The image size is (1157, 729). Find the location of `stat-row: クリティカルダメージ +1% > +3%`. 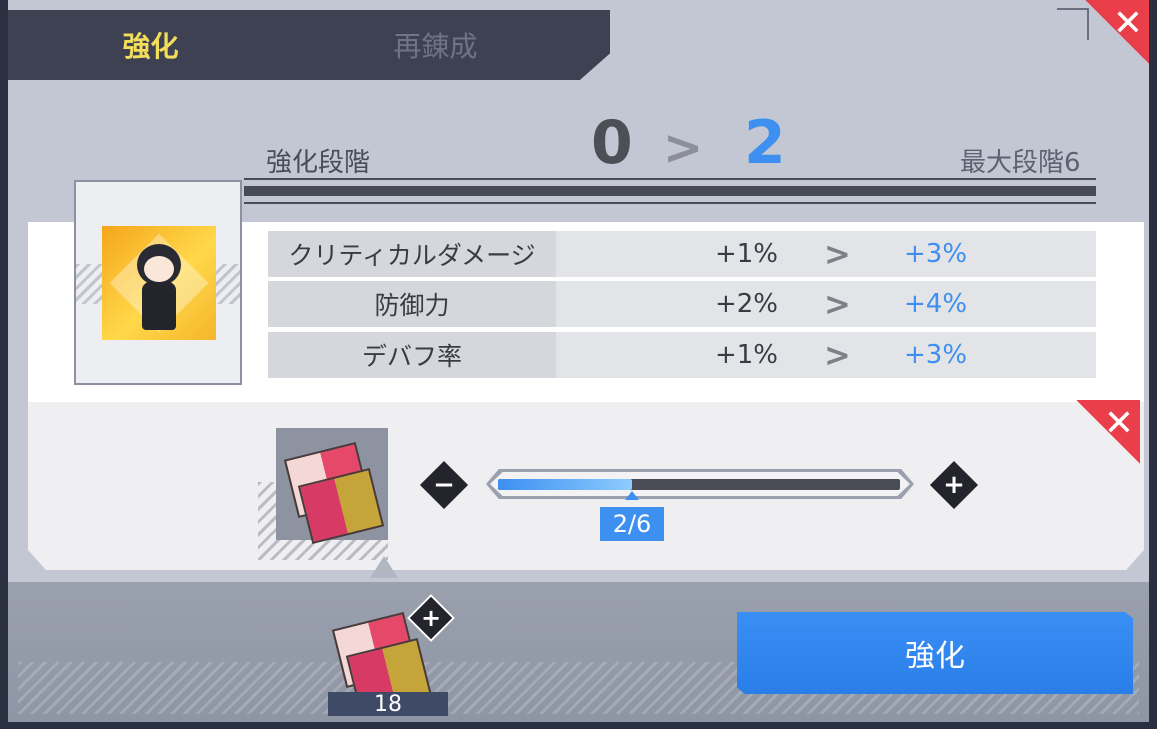

stat-row: クリティカルダメージ +1% > +3% is located at coordinates (682, 254).